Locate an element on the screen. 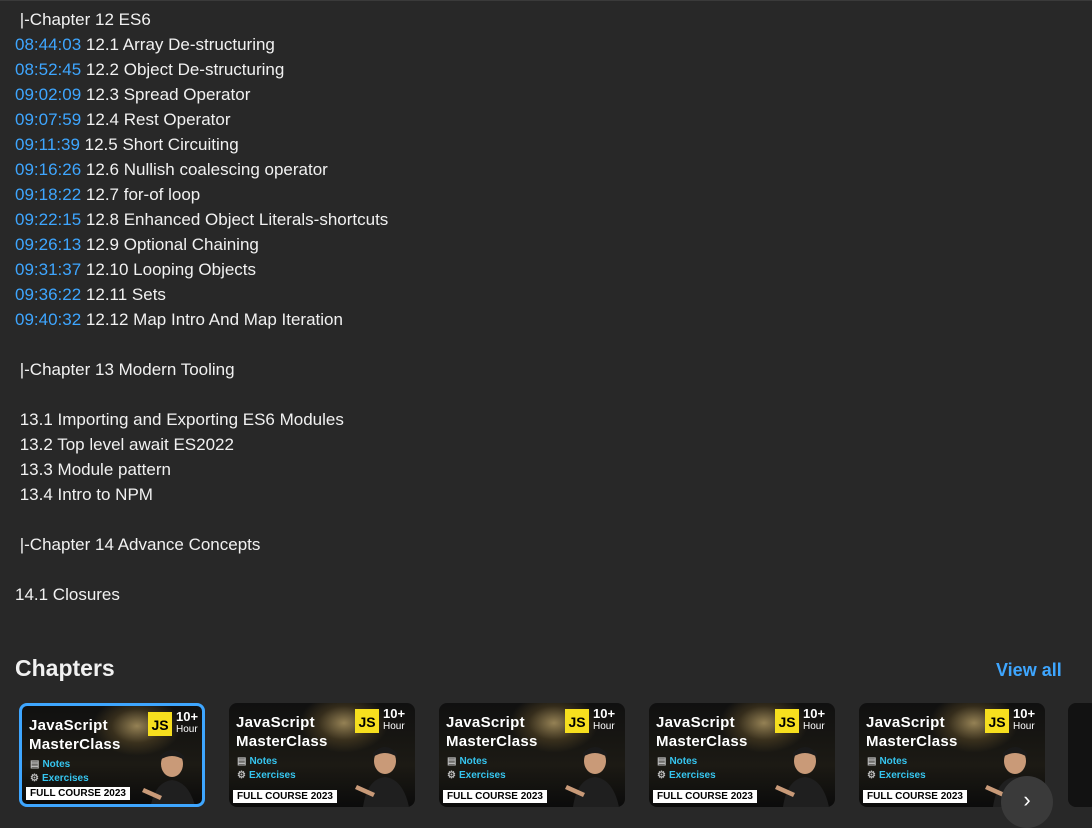 This screenshot has width=1092, height=828. description-line: 09:31:37 12.10 Looping Objects is located at coordinates (201, 269).